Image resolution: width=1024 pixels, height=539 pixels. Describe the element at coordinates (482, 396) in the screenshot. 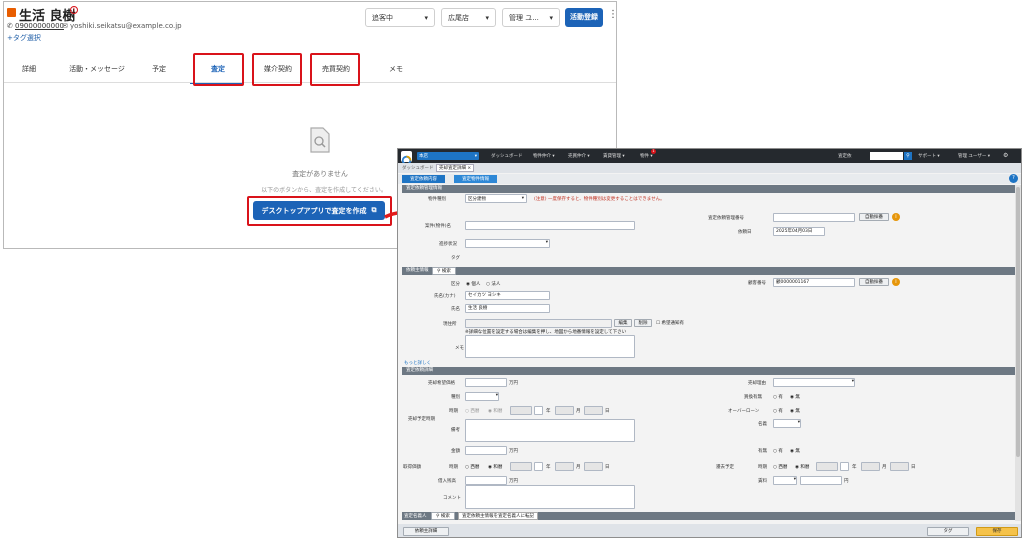

I see `kind-select: ▾` at that location.